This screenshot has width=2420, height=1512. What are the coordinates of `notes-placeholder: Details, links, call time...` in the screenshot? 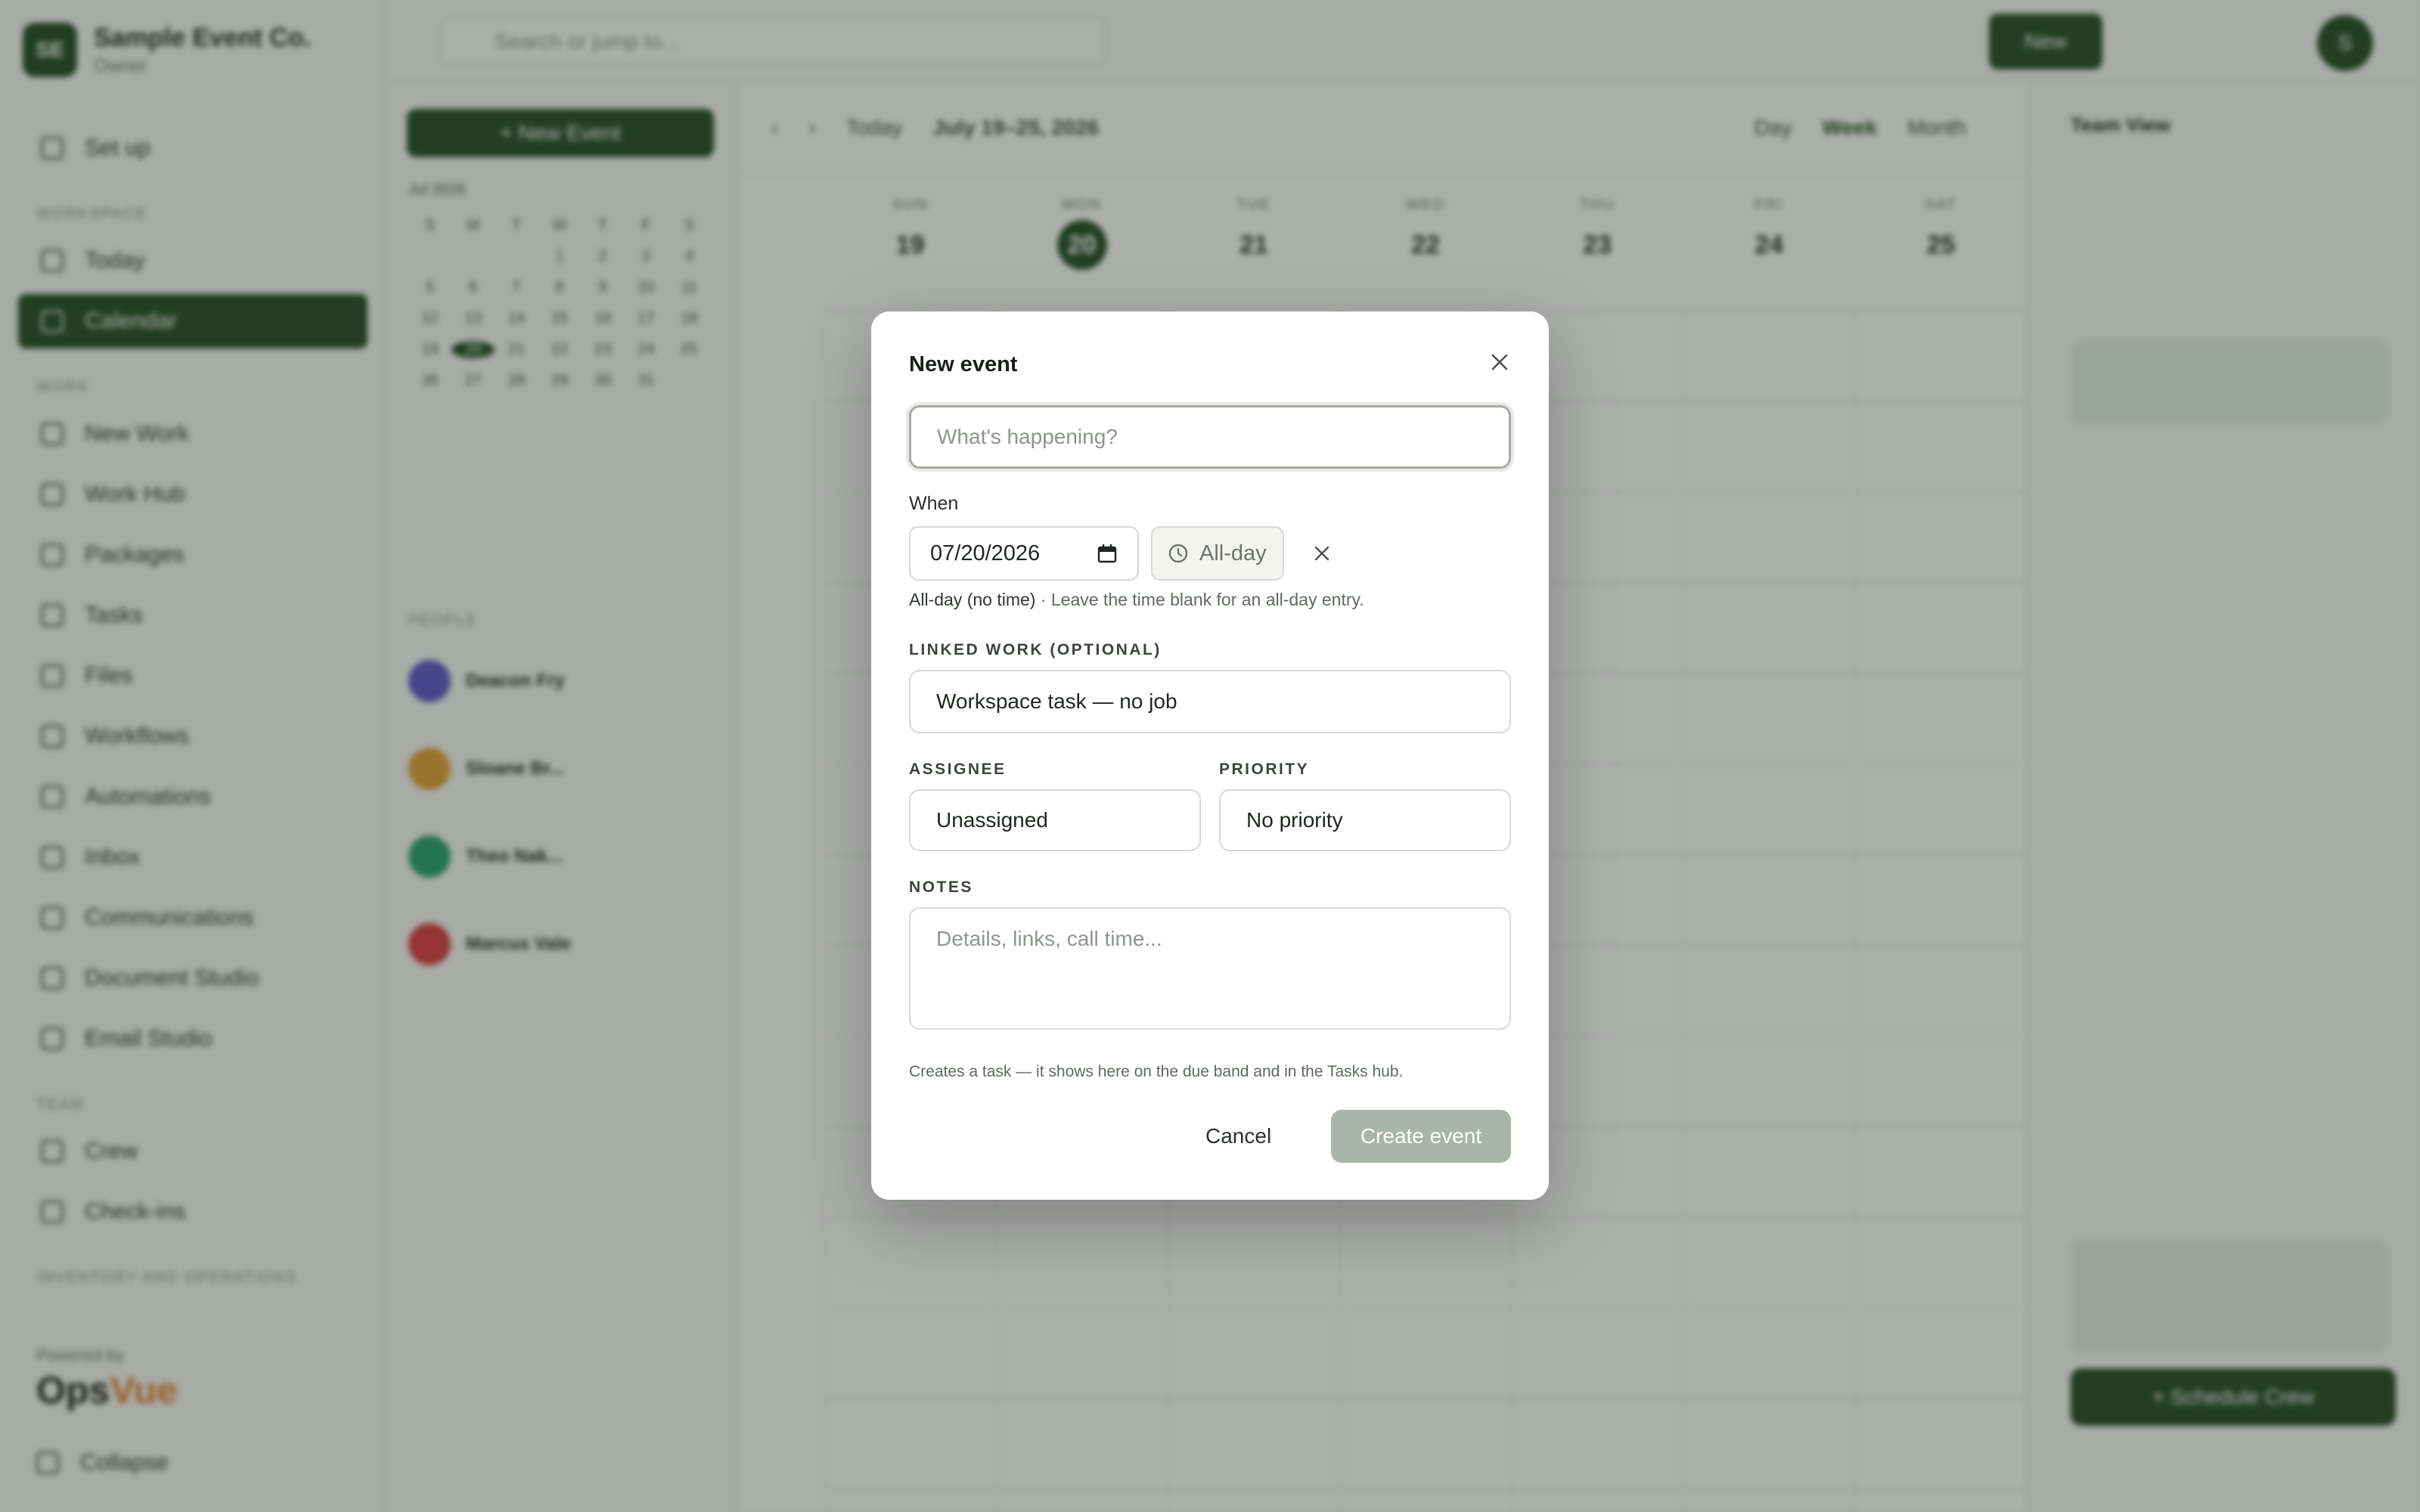 It's located at (1049, 938).